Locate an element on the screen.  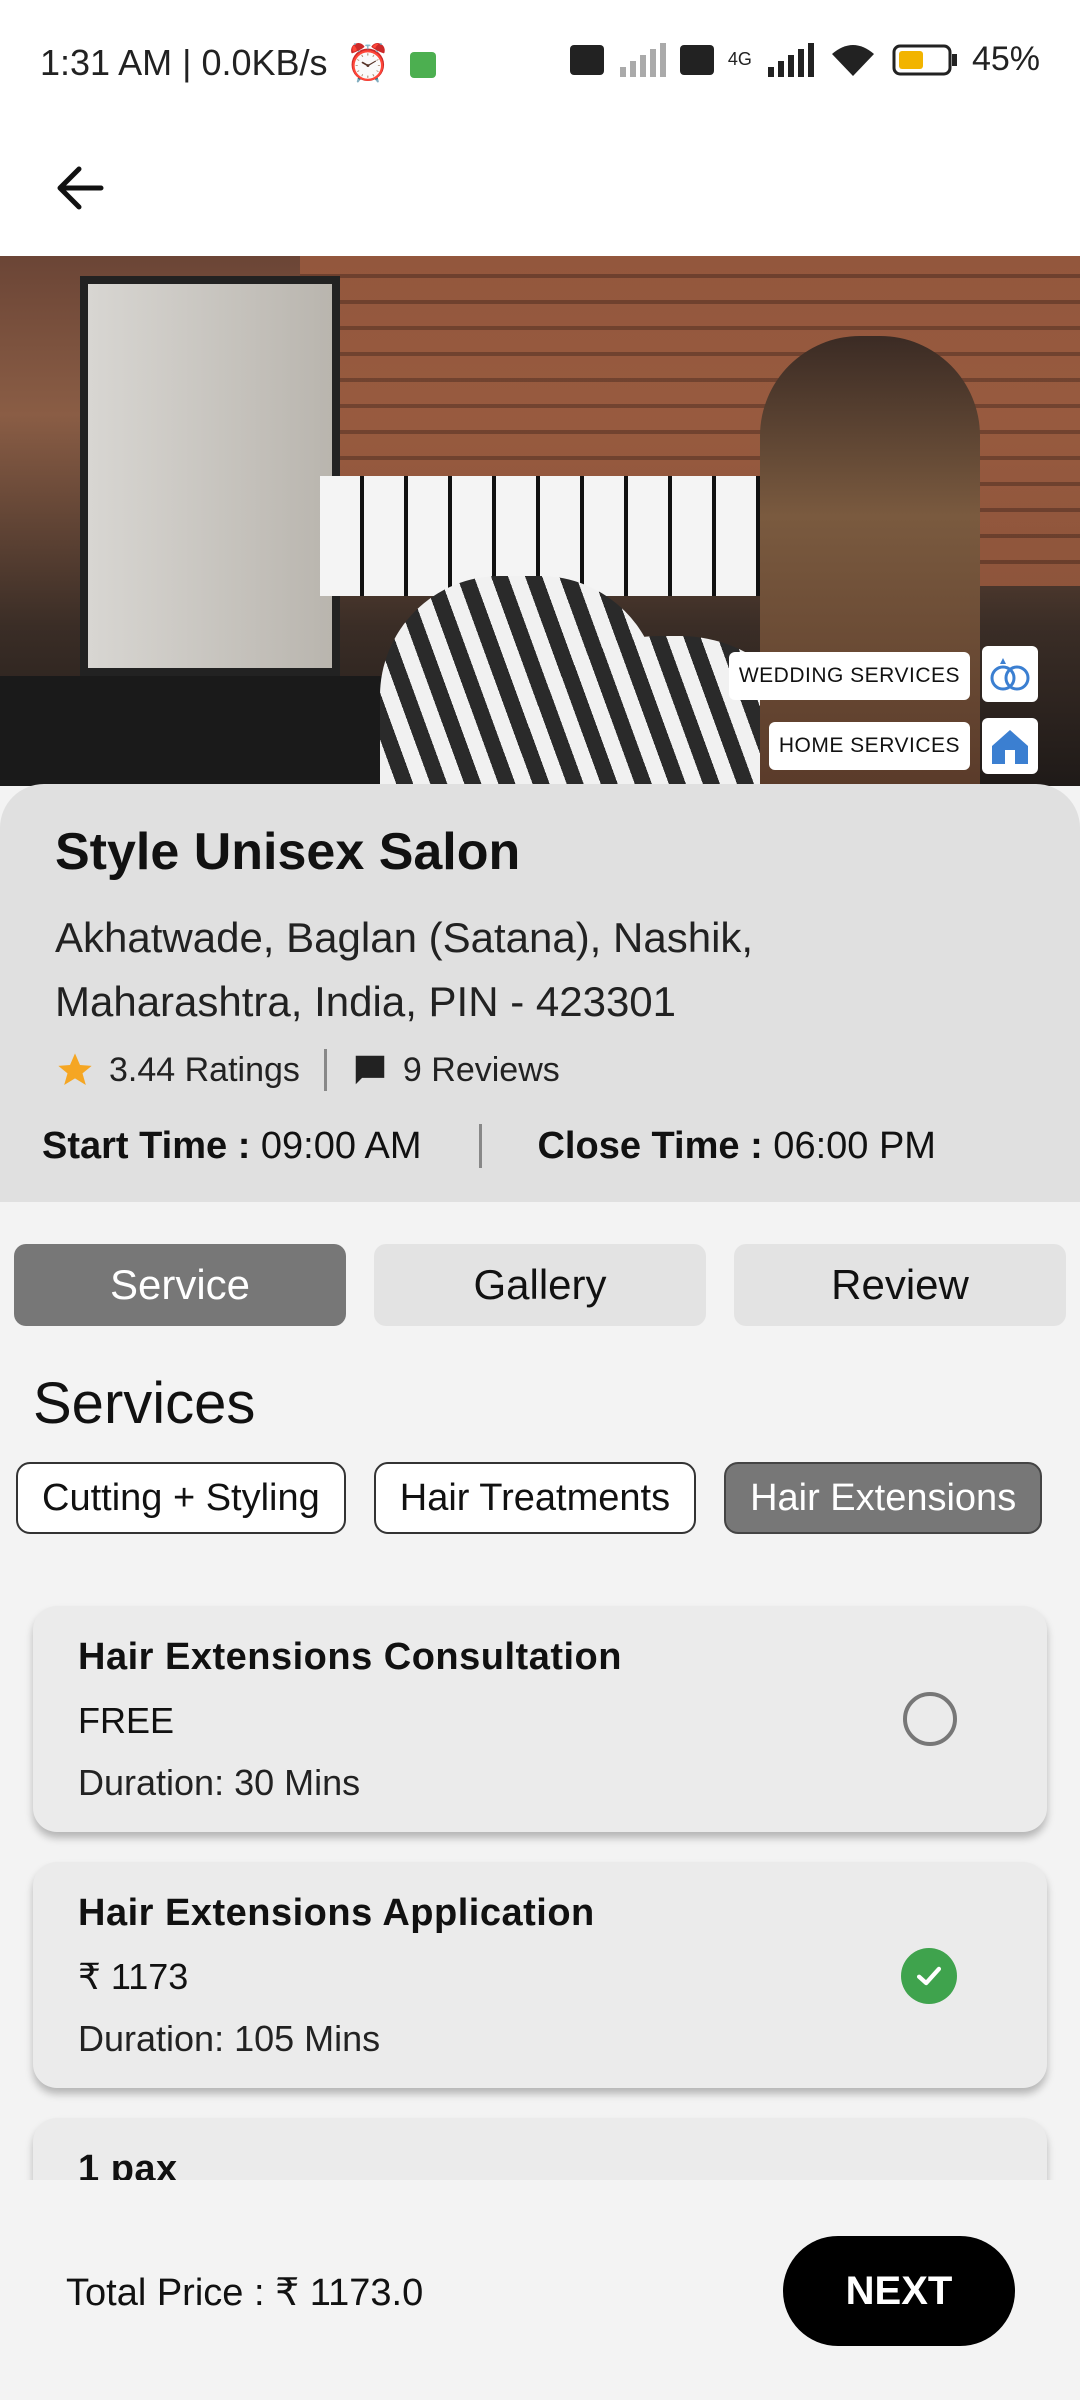
wedding-services-tag: WEDDING SERVICES is located at coordinates (849, 676).